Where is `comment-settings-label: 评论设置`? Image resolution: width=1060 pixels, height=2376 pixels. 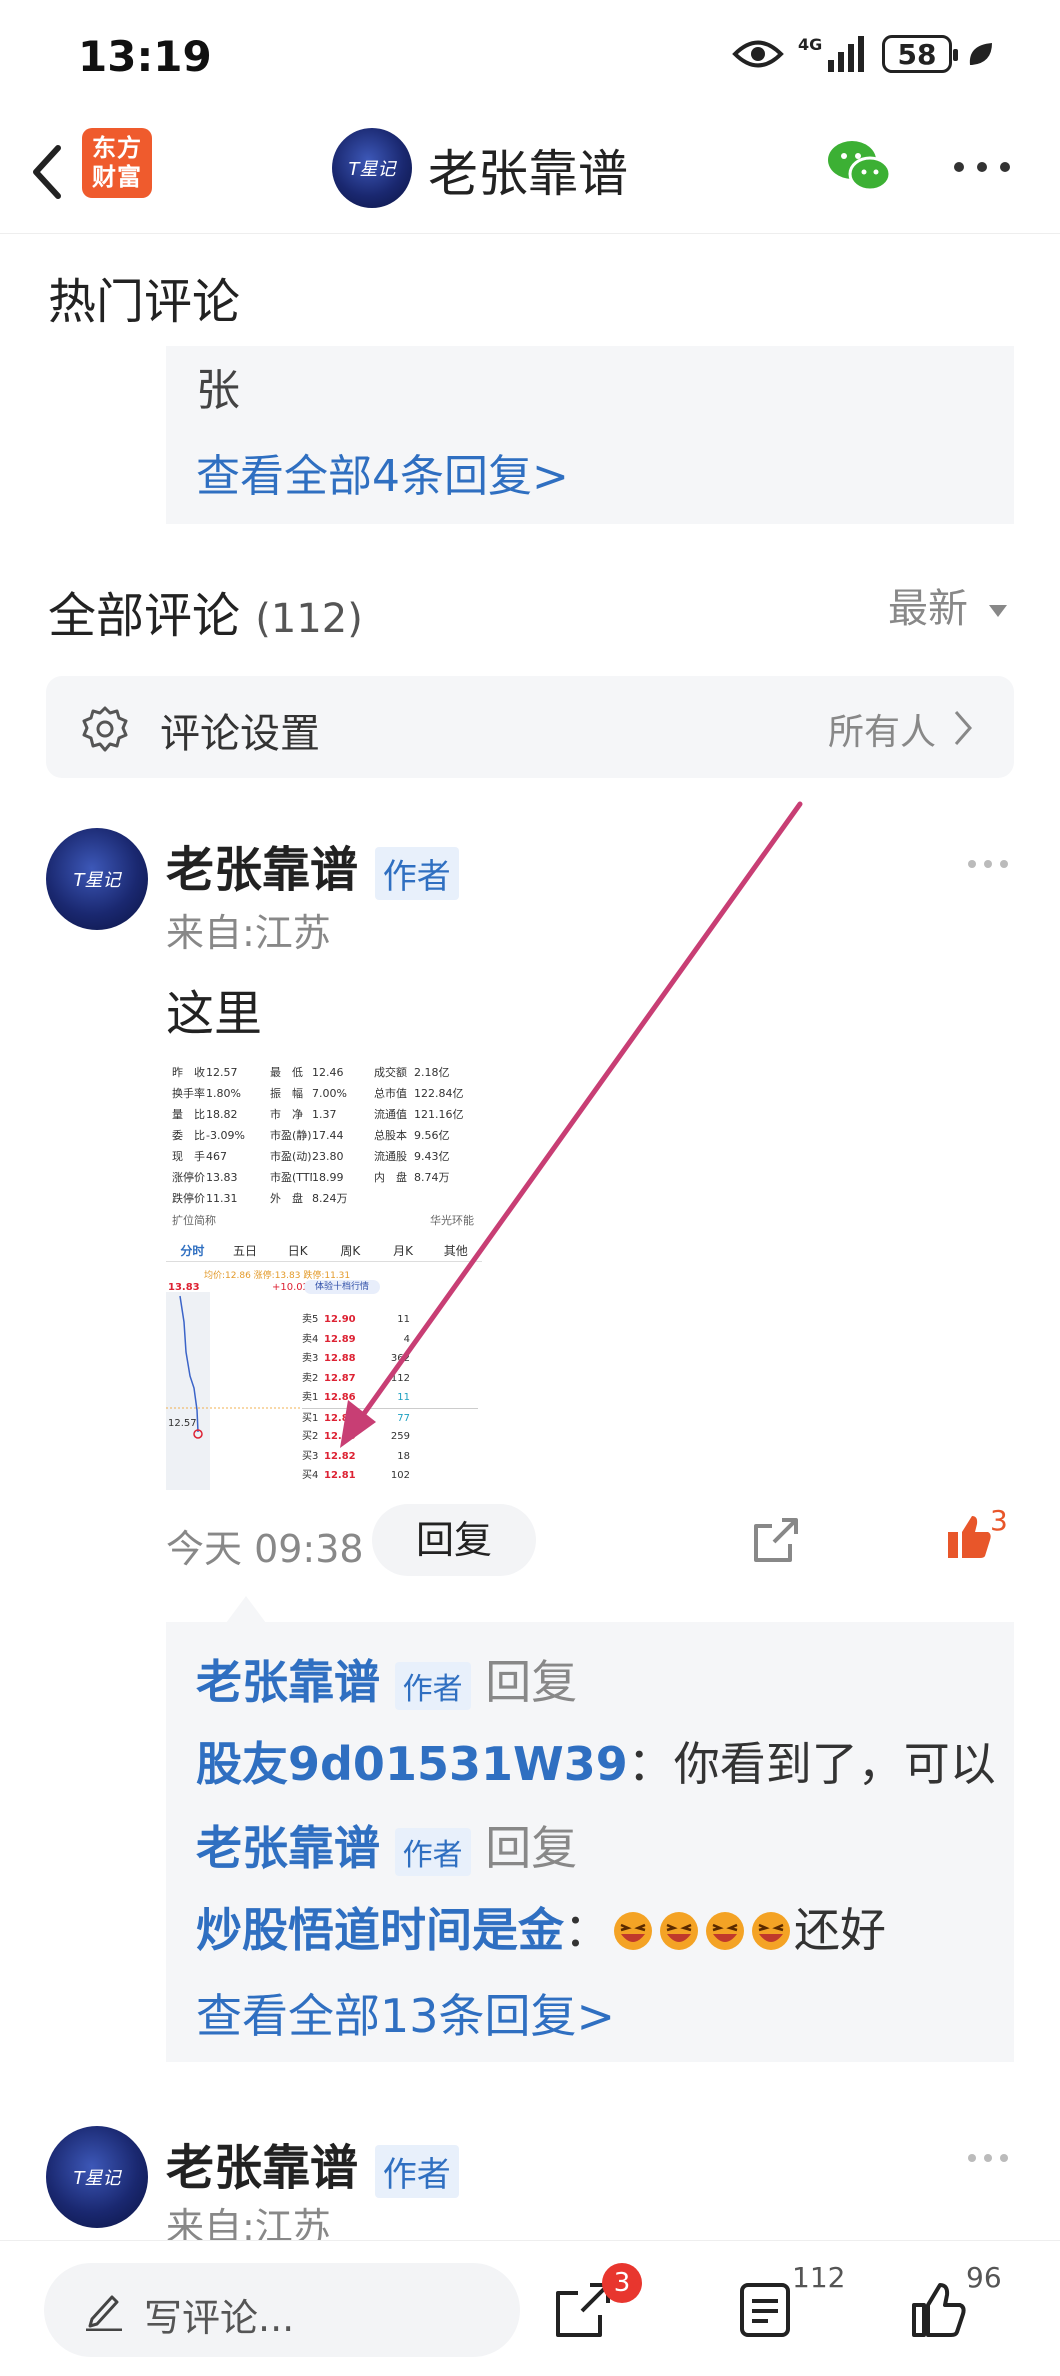
comment-settings-label: 评论设置 is located at coordinates (240, 734).